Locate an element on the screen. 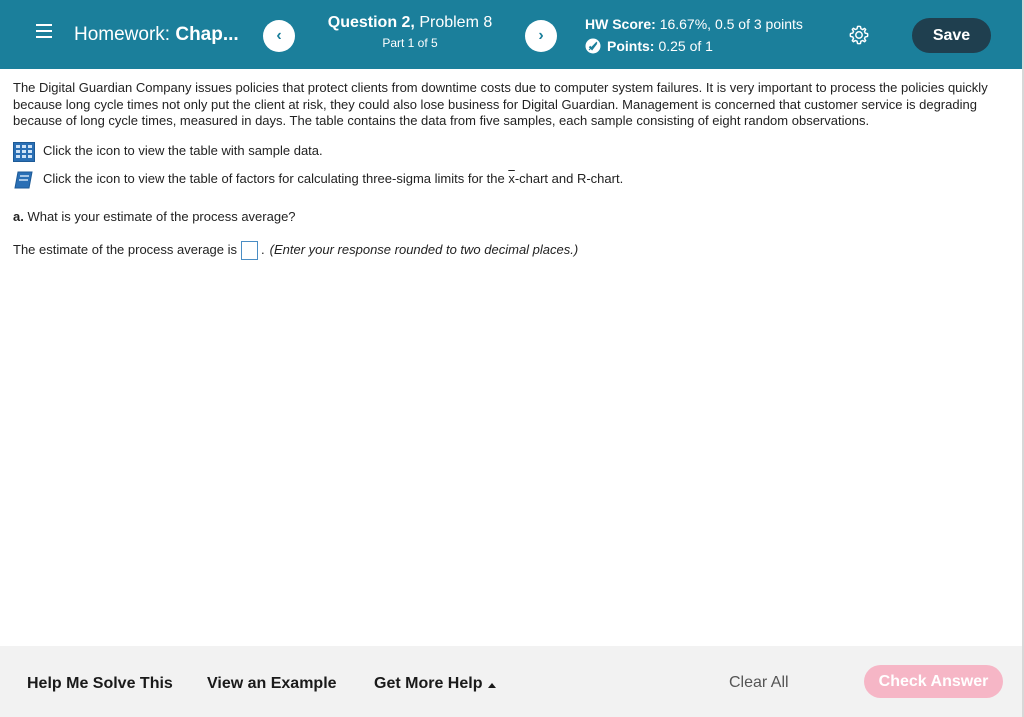 Image resolution: width=1024 pixels, height=717 pixels. answer-suffix: . is located at coordinates (263, 250).